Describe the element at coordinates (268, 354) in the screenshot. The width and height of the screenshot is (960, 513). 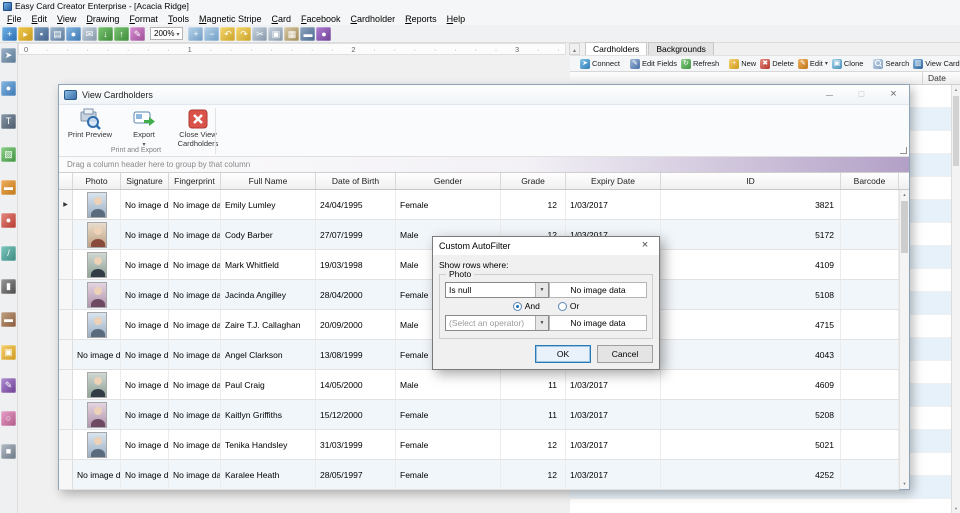
I see `full-name-cell: Angel Clarkson` at that location.